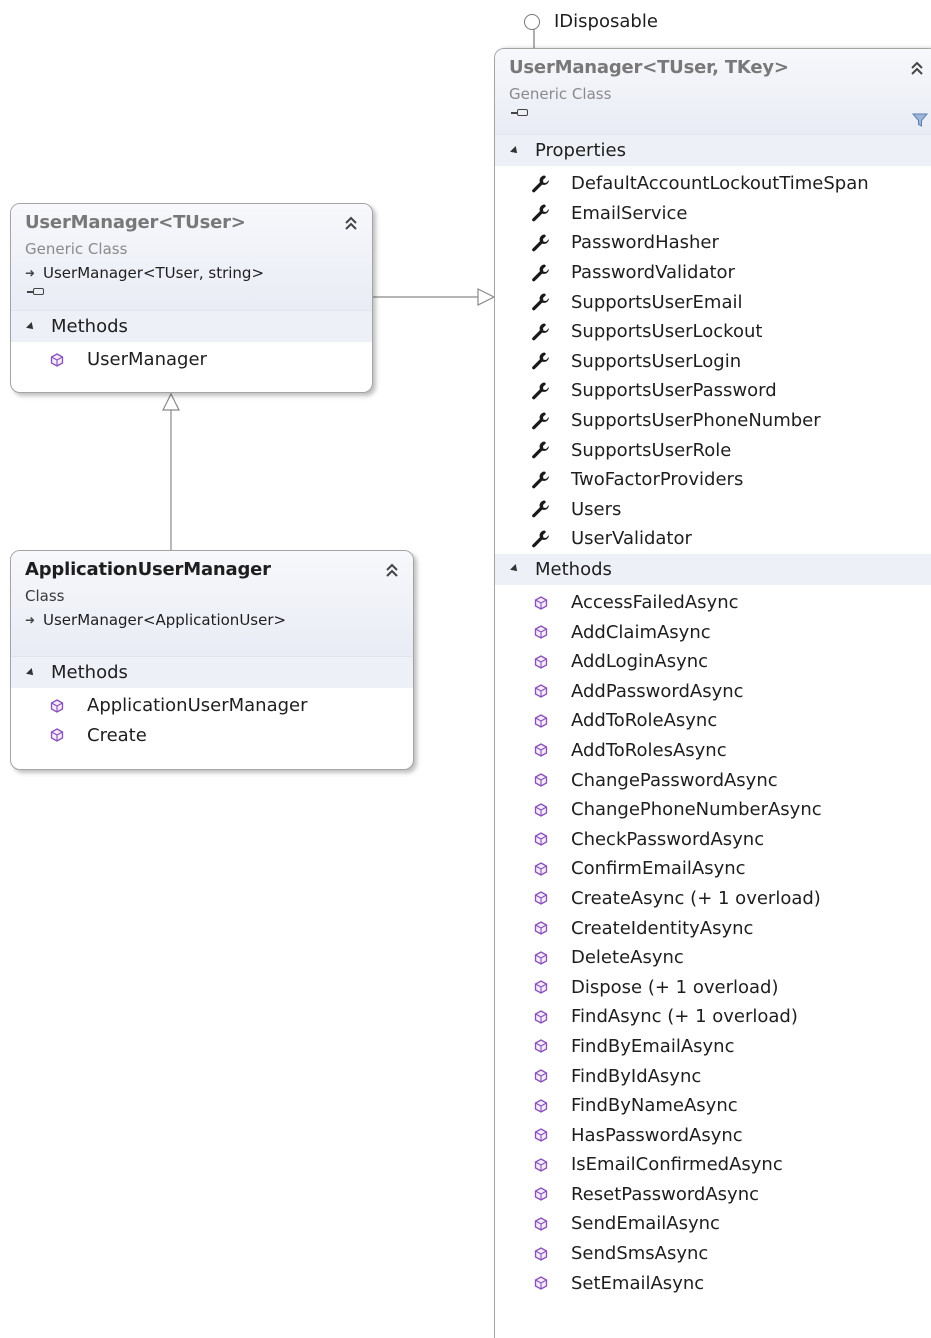  Describe the element at coordinates (674, 391) in the screenshot. I see `member-name: SupportsUserPassword` at that location.